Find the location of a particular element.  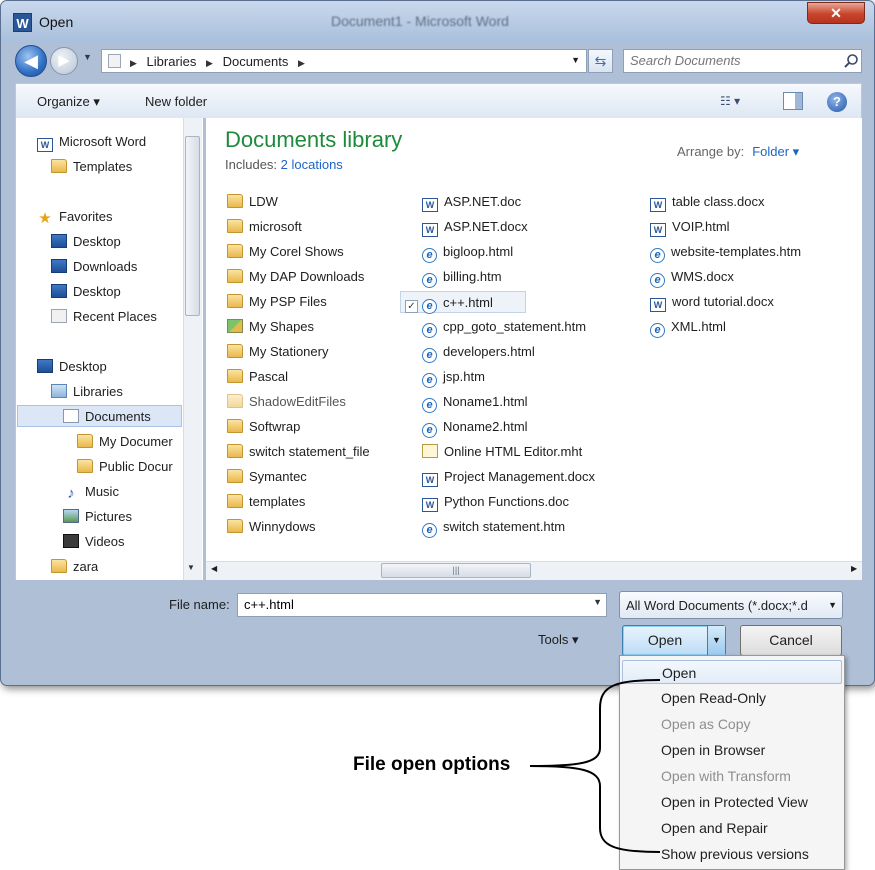

document-library-icon is located at coordinates (71, 416).